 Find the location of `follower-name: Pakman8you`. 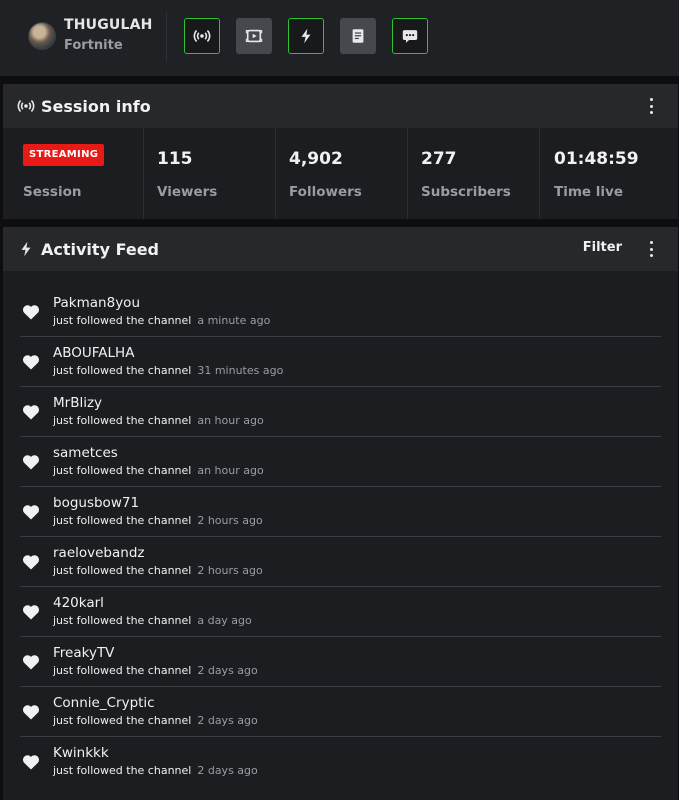

follower-name: Pakman8you is located at coordinates (96, 303).